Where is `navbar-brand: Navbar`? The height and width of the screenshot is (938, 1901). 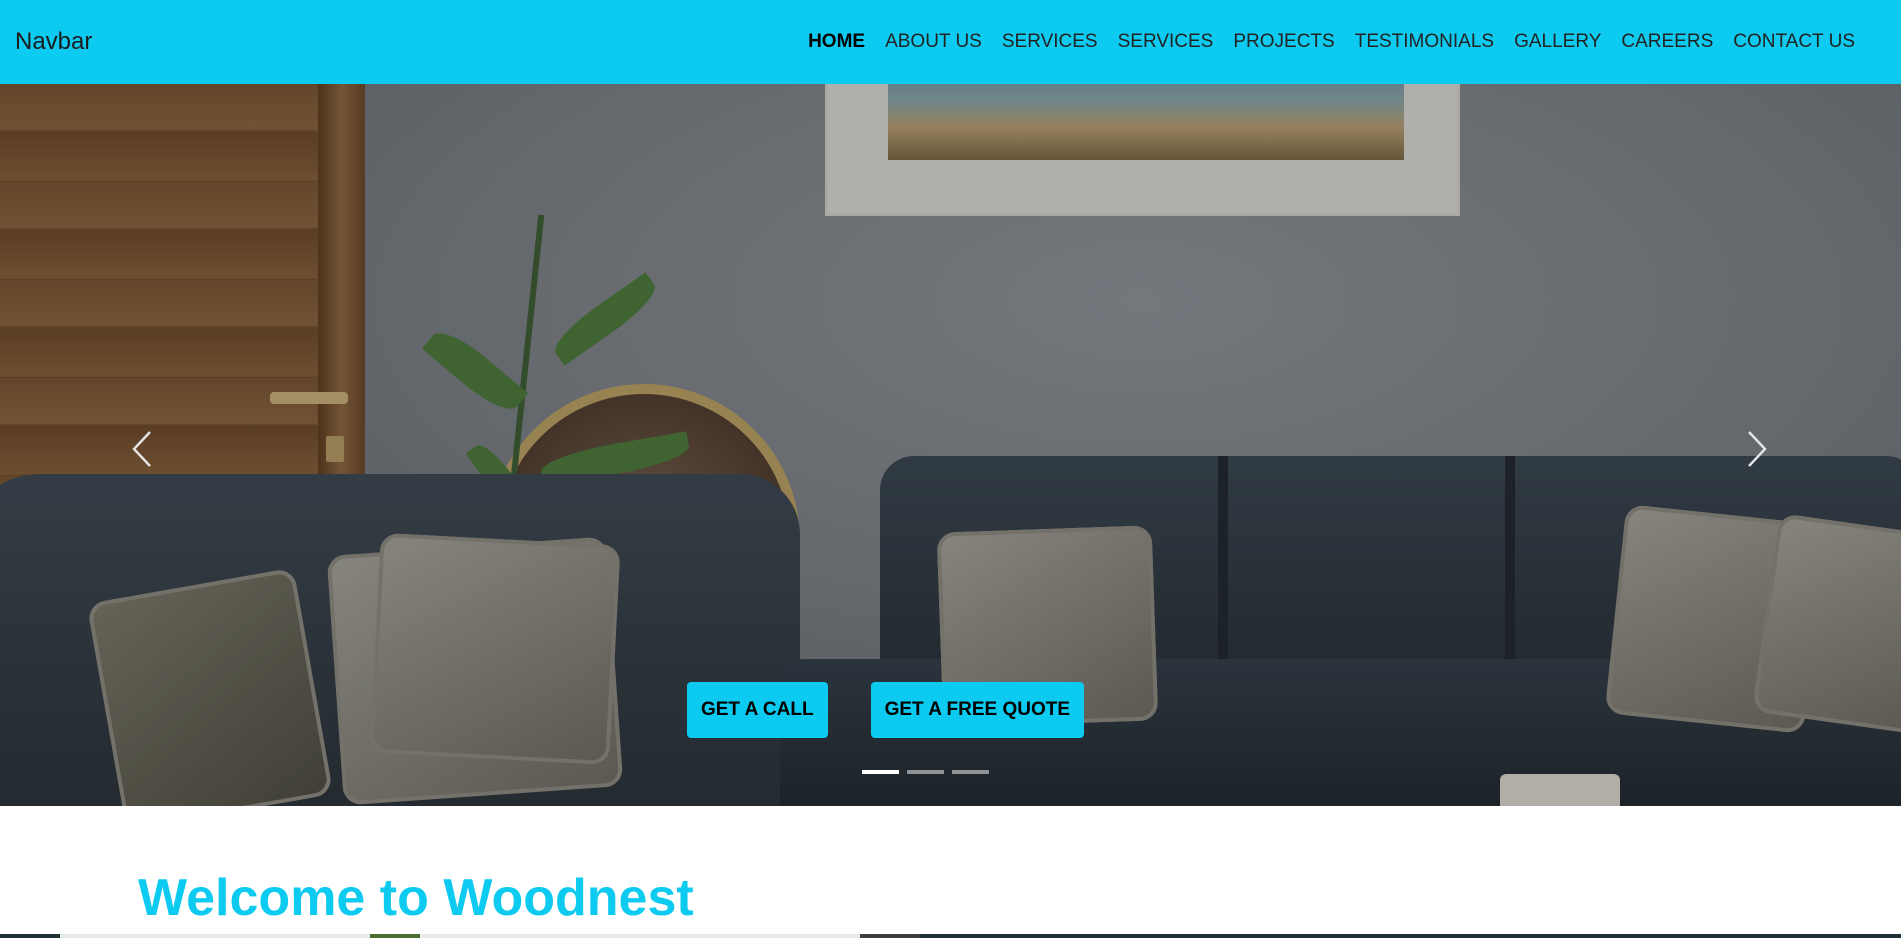 navbar-brand: Navbar is located at coordinates (53, 42).